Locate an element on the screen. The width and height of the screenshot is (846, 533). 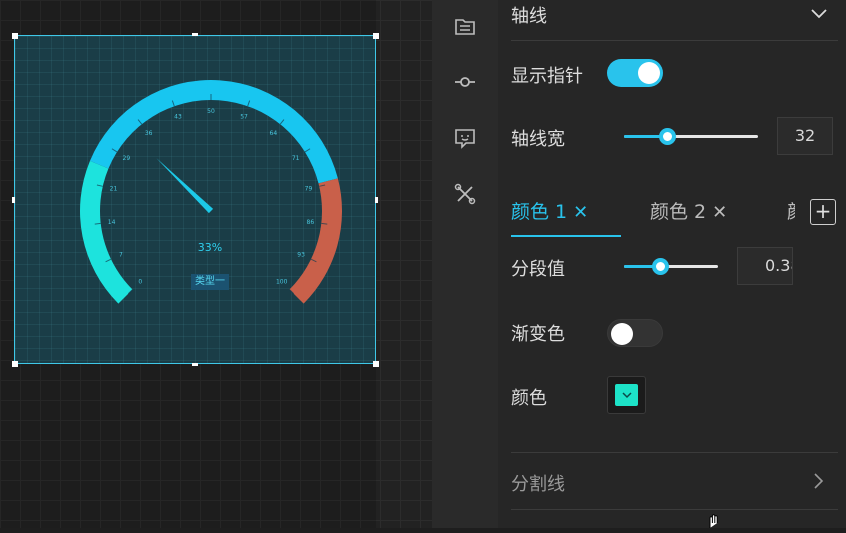
show-pointer-toggle is located at coordinates (635, 73).